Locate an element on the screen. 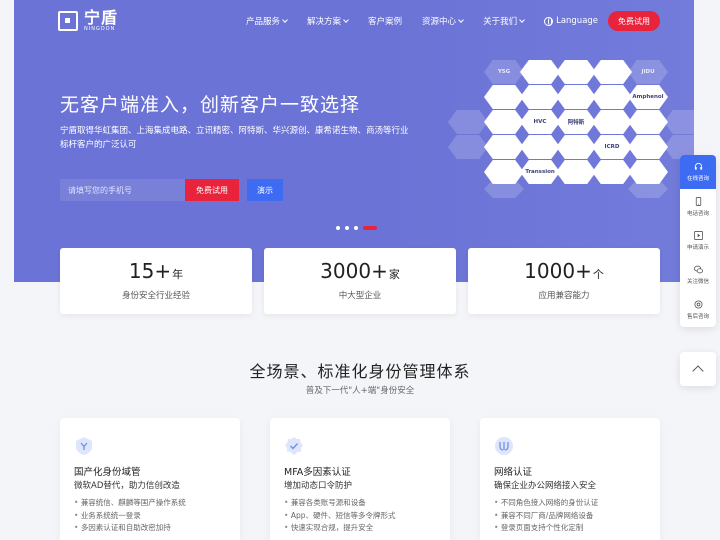 The height and width of the screenshot is (540, 720). side-item-online-consult: 在线咨询 is located at coordinates (698, 172).